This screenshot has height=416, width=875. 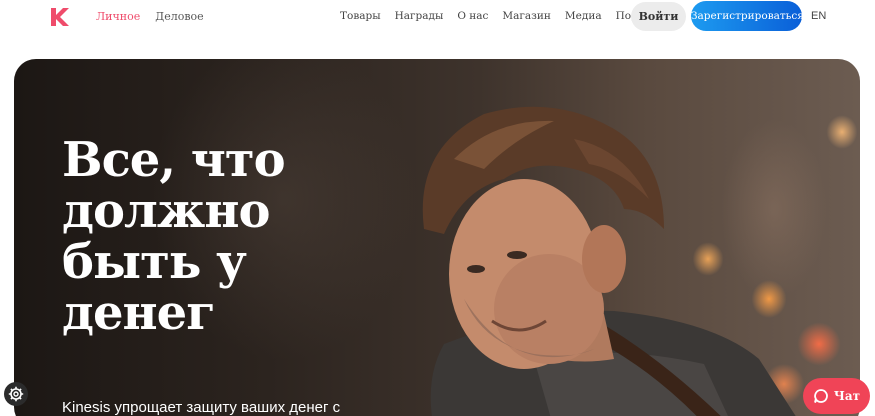 What do you see at coordinates (360, 16) in the screenshot?
I see `nav-link-products: Товары` at bounding box center [360, 16].